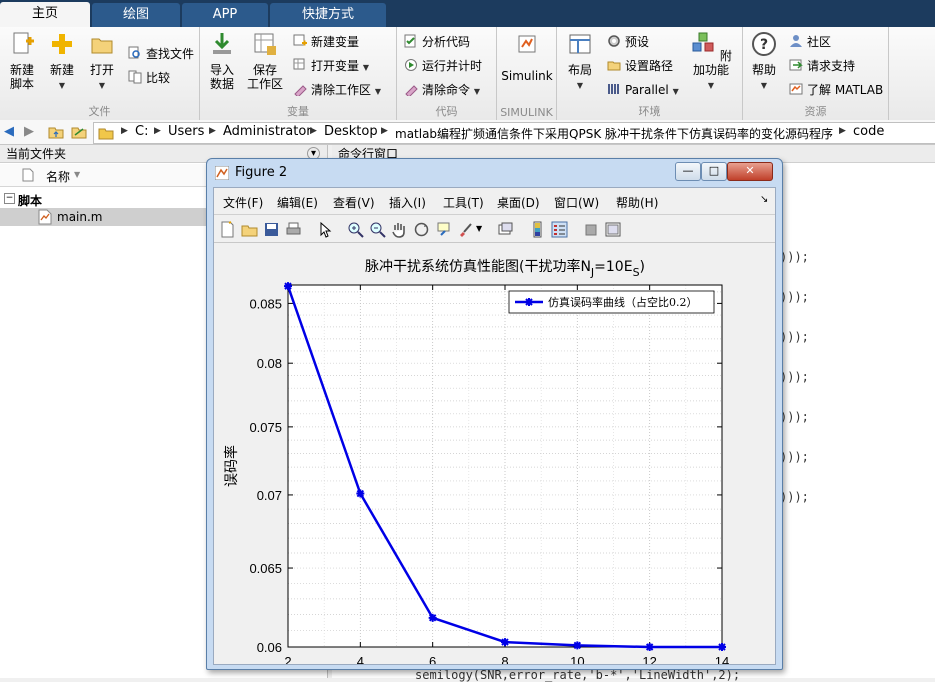 The image size is (935, 682). Describe the element at coordinates (102, 62) in the screenshot. I see `open-button: 打开 ▼` at that location.